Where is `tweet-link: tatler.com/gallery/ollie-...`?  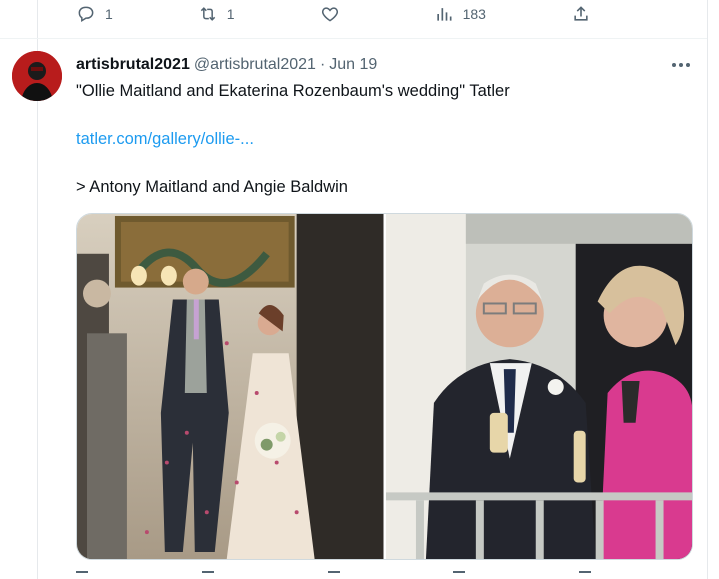 tweet-link: tatler.com/gallery/ollie-... is located at coordinates (165, 139).